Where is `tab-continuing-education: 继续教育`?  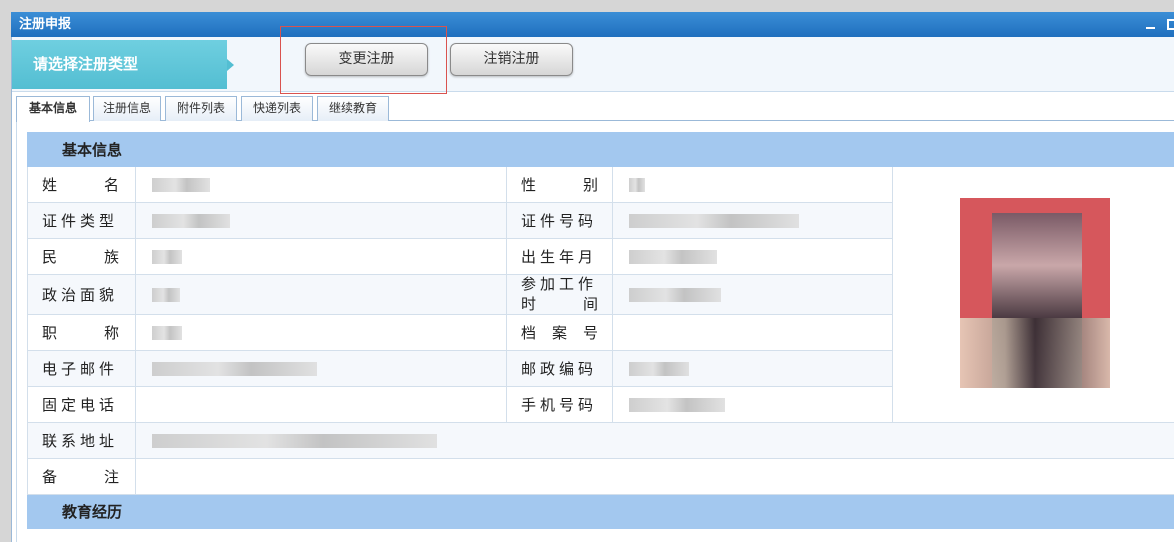
tab-continuing-education: 继续教育 is located at coordinates (353, 108).